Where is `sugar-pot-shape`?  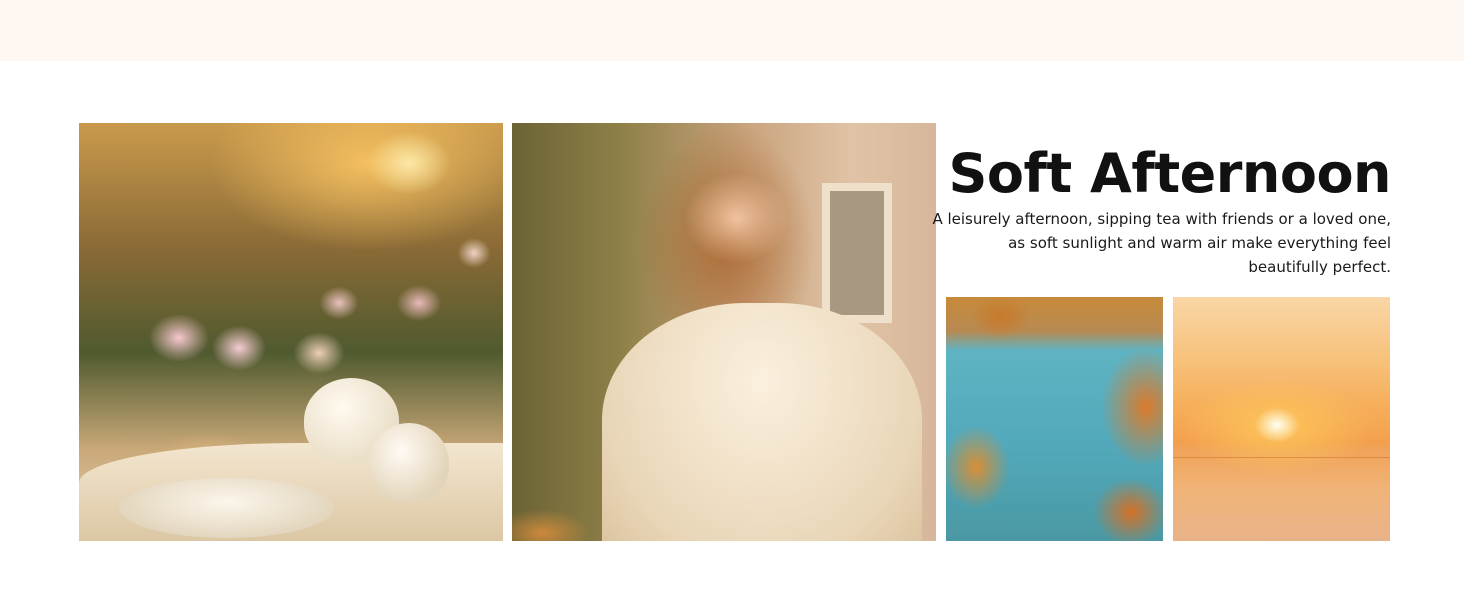 sugar-pot-shape is located at coordinates (409, 463).